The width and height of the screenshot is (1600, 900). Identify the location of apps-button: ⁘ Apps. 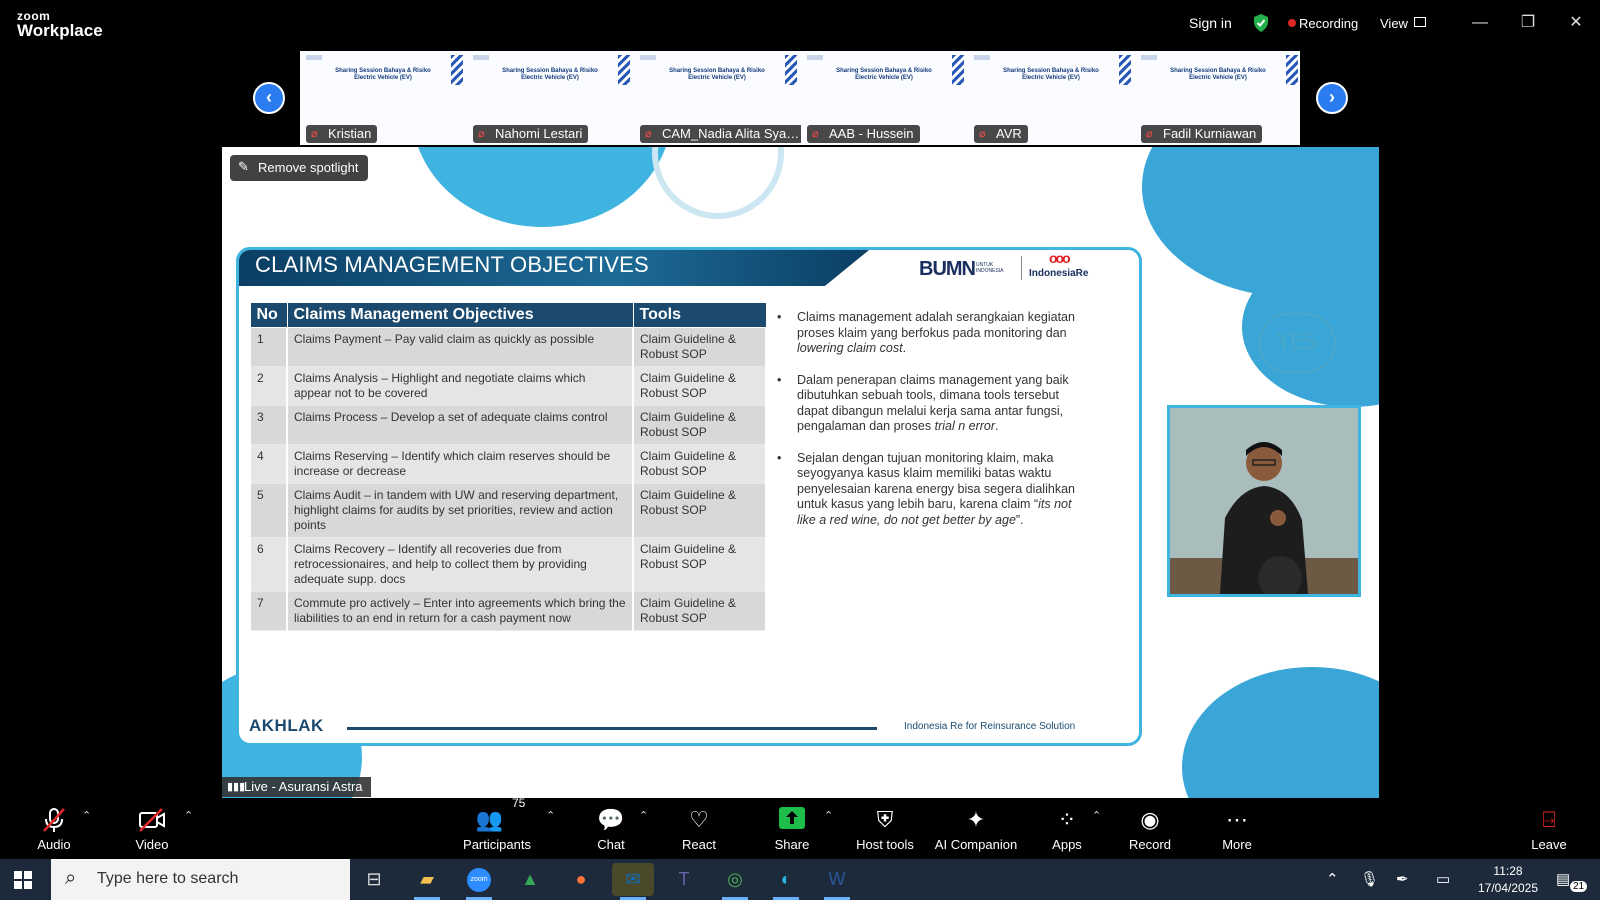
(1067, 829).